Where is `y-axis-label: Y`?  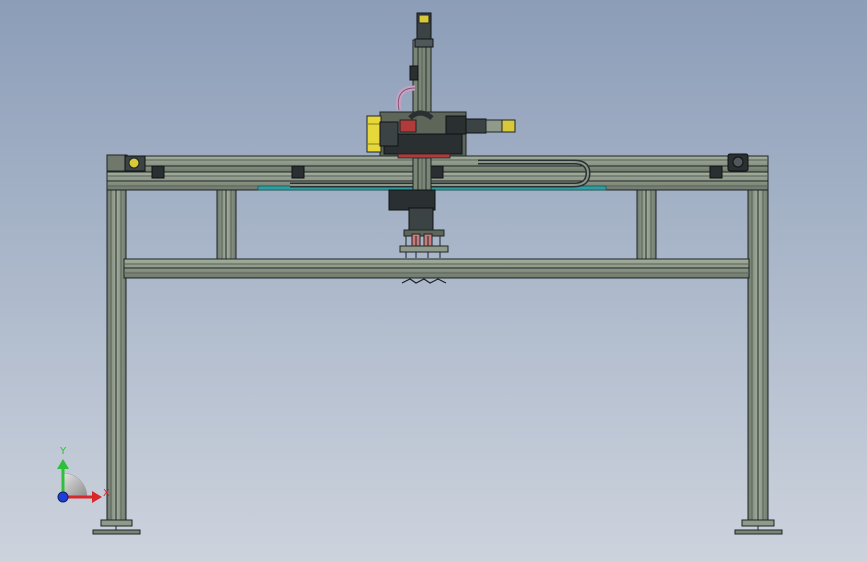
y-axis-label: Y is located at coordinates (63, 451).